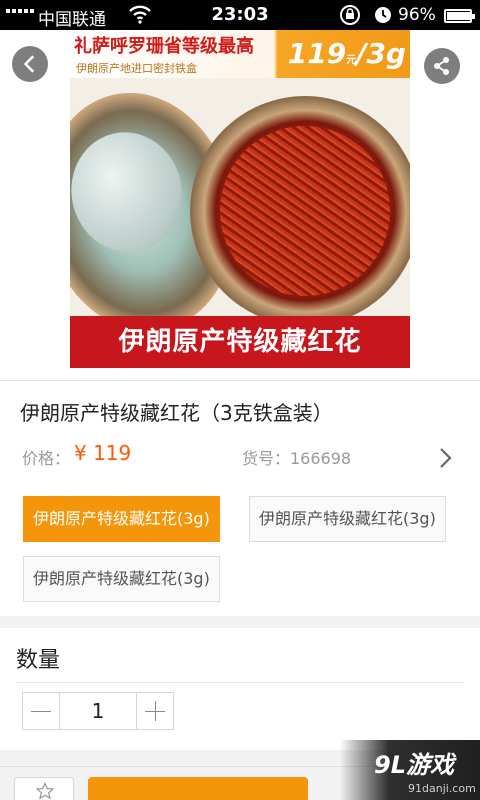 This screenshot has width=480, height=800. I want to click on image-title-text: 伊朗原产特级藏红花, so click(240, 342).